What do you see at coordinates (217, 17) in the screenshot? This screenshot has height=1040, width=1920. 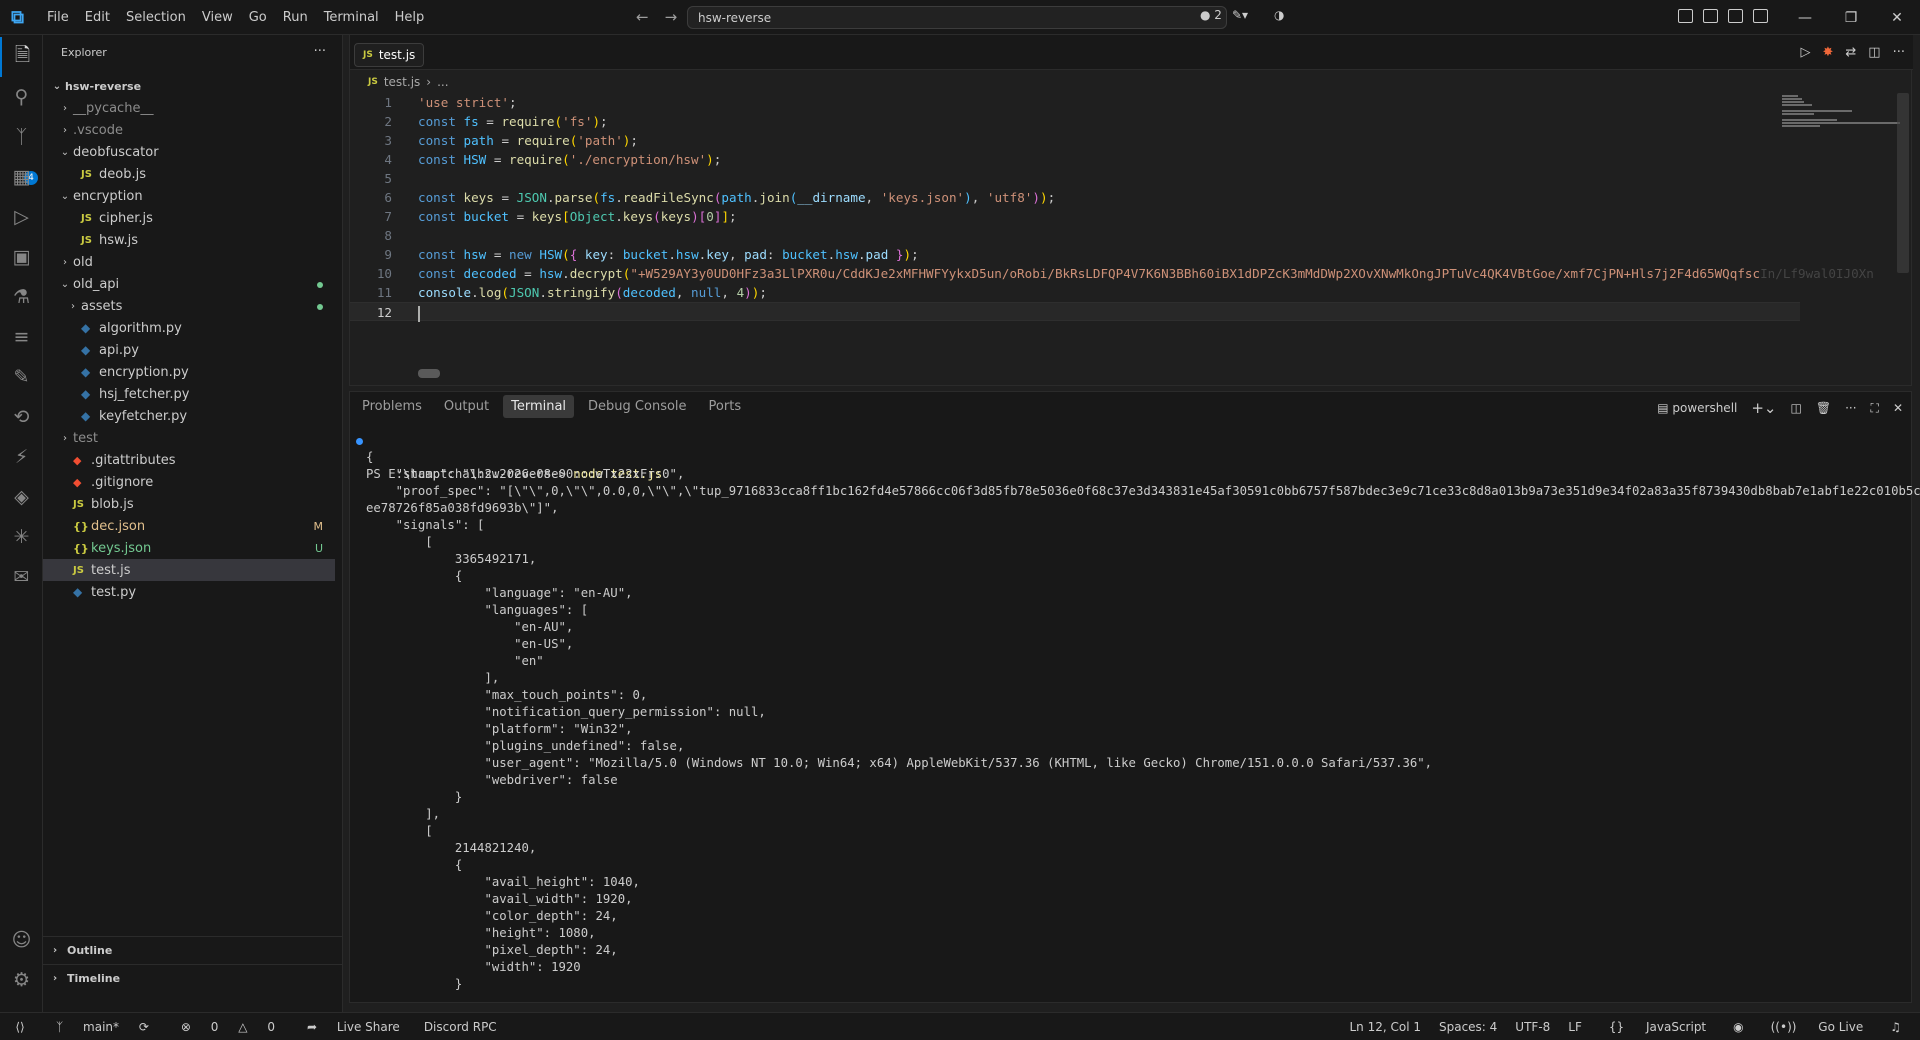 I see `menu-view: View` at bounding box center [217, 17].